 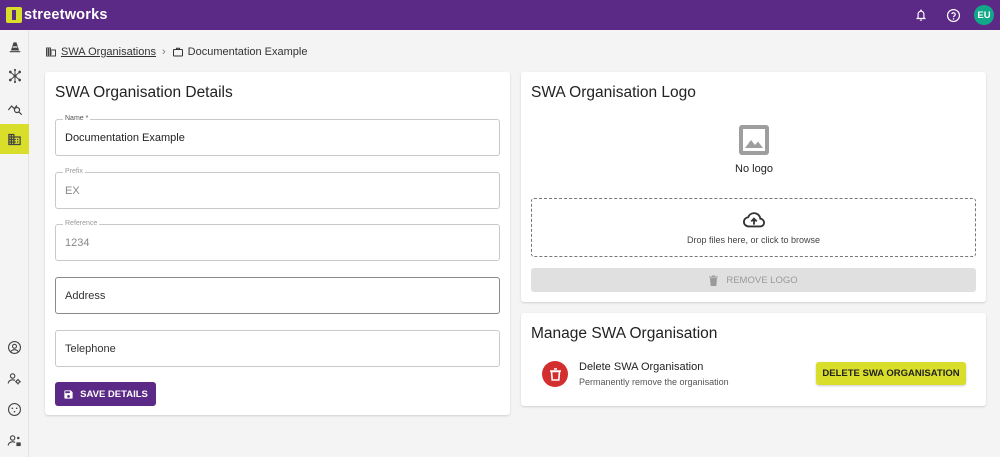 What do you see at coordinates (277, 348) in the screenshot?
I see `telephone-field: Telephone` at bounding box center [277, 348].